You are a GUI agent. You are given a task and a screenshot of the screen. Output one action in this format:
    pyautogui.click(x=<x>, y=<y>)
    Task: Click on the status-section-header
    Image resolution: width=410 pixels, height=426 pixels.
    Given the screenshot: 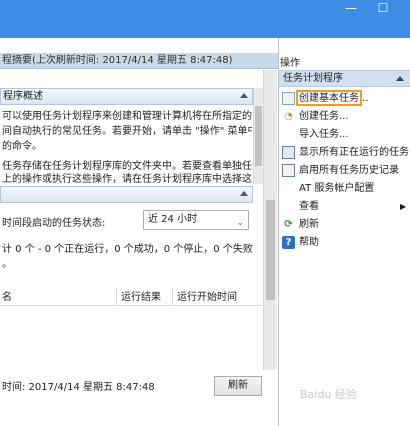 What is the action you would take?
    pyautogui.click(x=126, y=194)
    